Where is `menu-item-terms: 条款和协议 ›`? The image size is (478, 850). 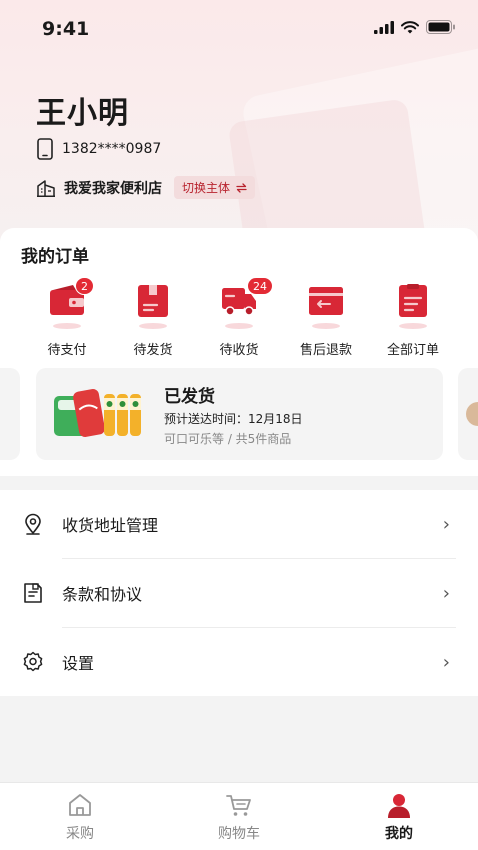 menu-item-terms: 条款和协议 › is located at coordinates (239, 593).